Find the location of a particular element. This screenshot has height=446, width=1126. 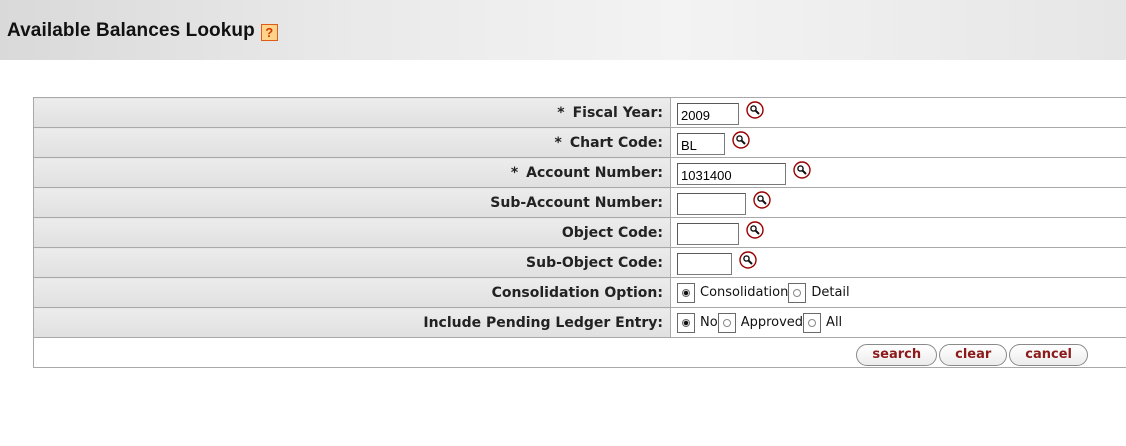

radio-pending-all is located at coordinates (812, 322).